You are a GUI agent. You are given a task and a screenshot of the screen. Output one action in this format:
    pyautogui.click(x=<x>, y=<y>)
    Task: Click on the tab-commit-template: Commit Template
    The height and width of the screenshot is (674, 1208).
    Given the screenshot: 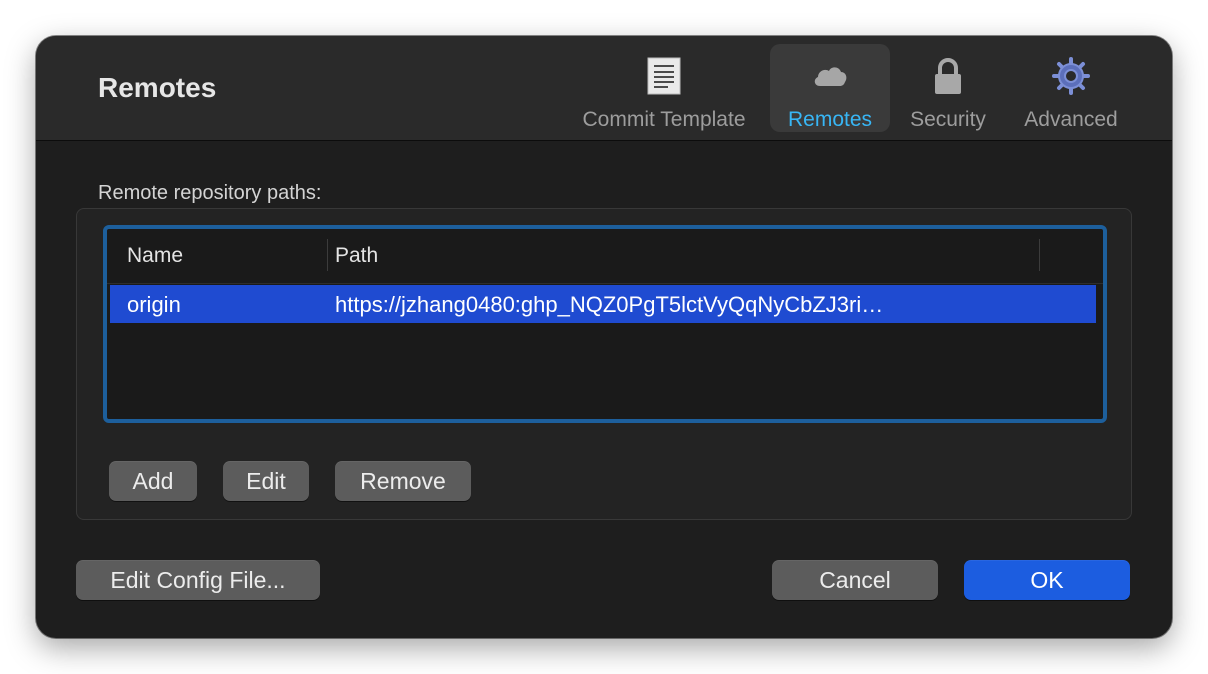 What is the action you would take?
    pyautogui.click(x=664, y=88)
    